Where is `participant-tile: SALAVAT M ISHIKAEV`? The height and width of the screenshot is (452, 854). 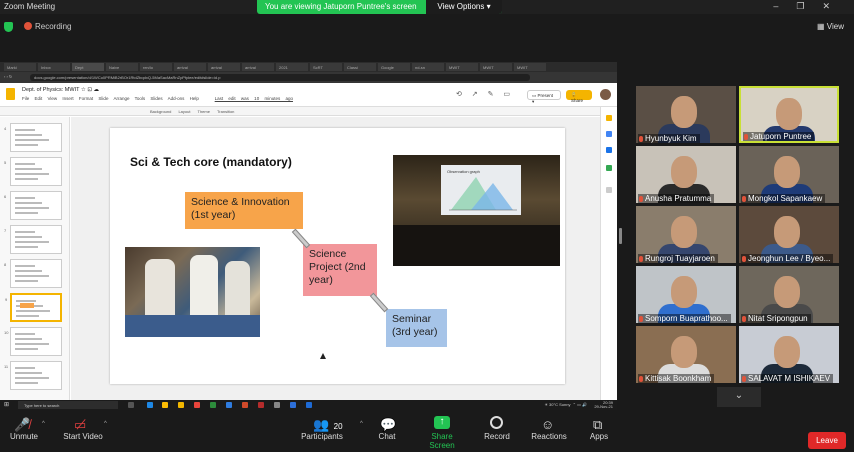
participant-tile: SALAVAT M ISHIKAEV is located at coordinates (789, 354).